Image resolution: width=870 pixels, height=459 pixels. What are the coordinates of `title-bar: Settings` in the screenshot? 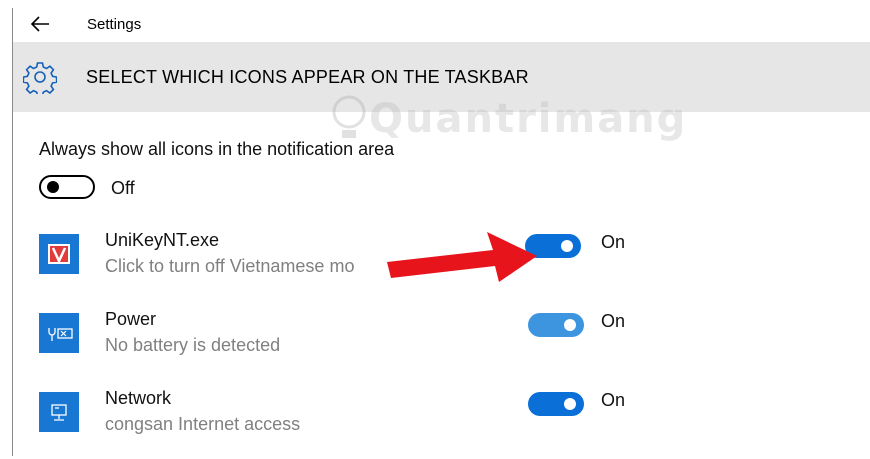 It's located at (441, 25).